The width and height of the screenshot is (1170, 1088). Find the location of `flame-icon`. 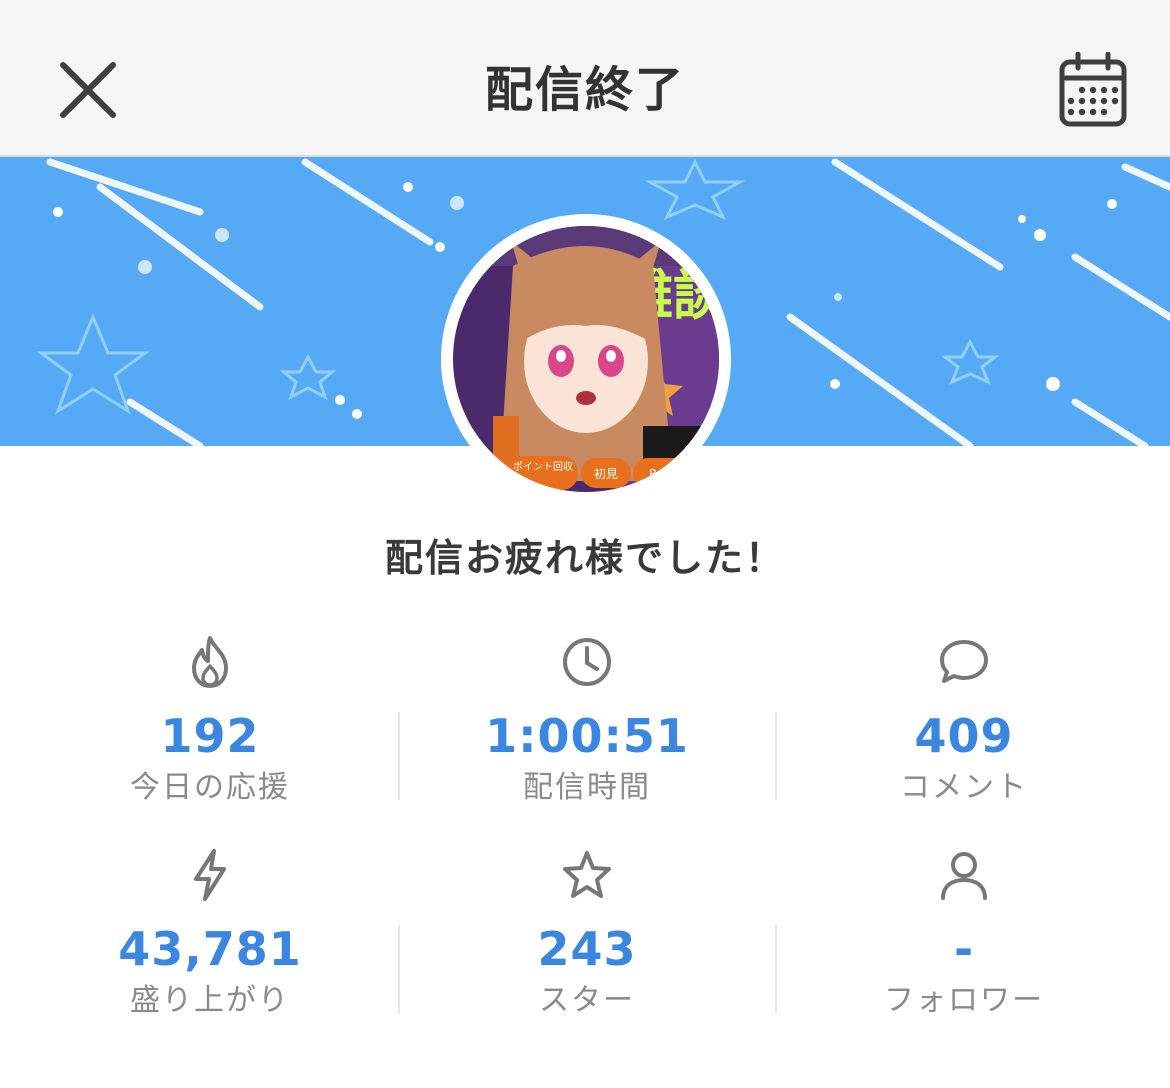

flame-icon is located at coordinates (210, 662).